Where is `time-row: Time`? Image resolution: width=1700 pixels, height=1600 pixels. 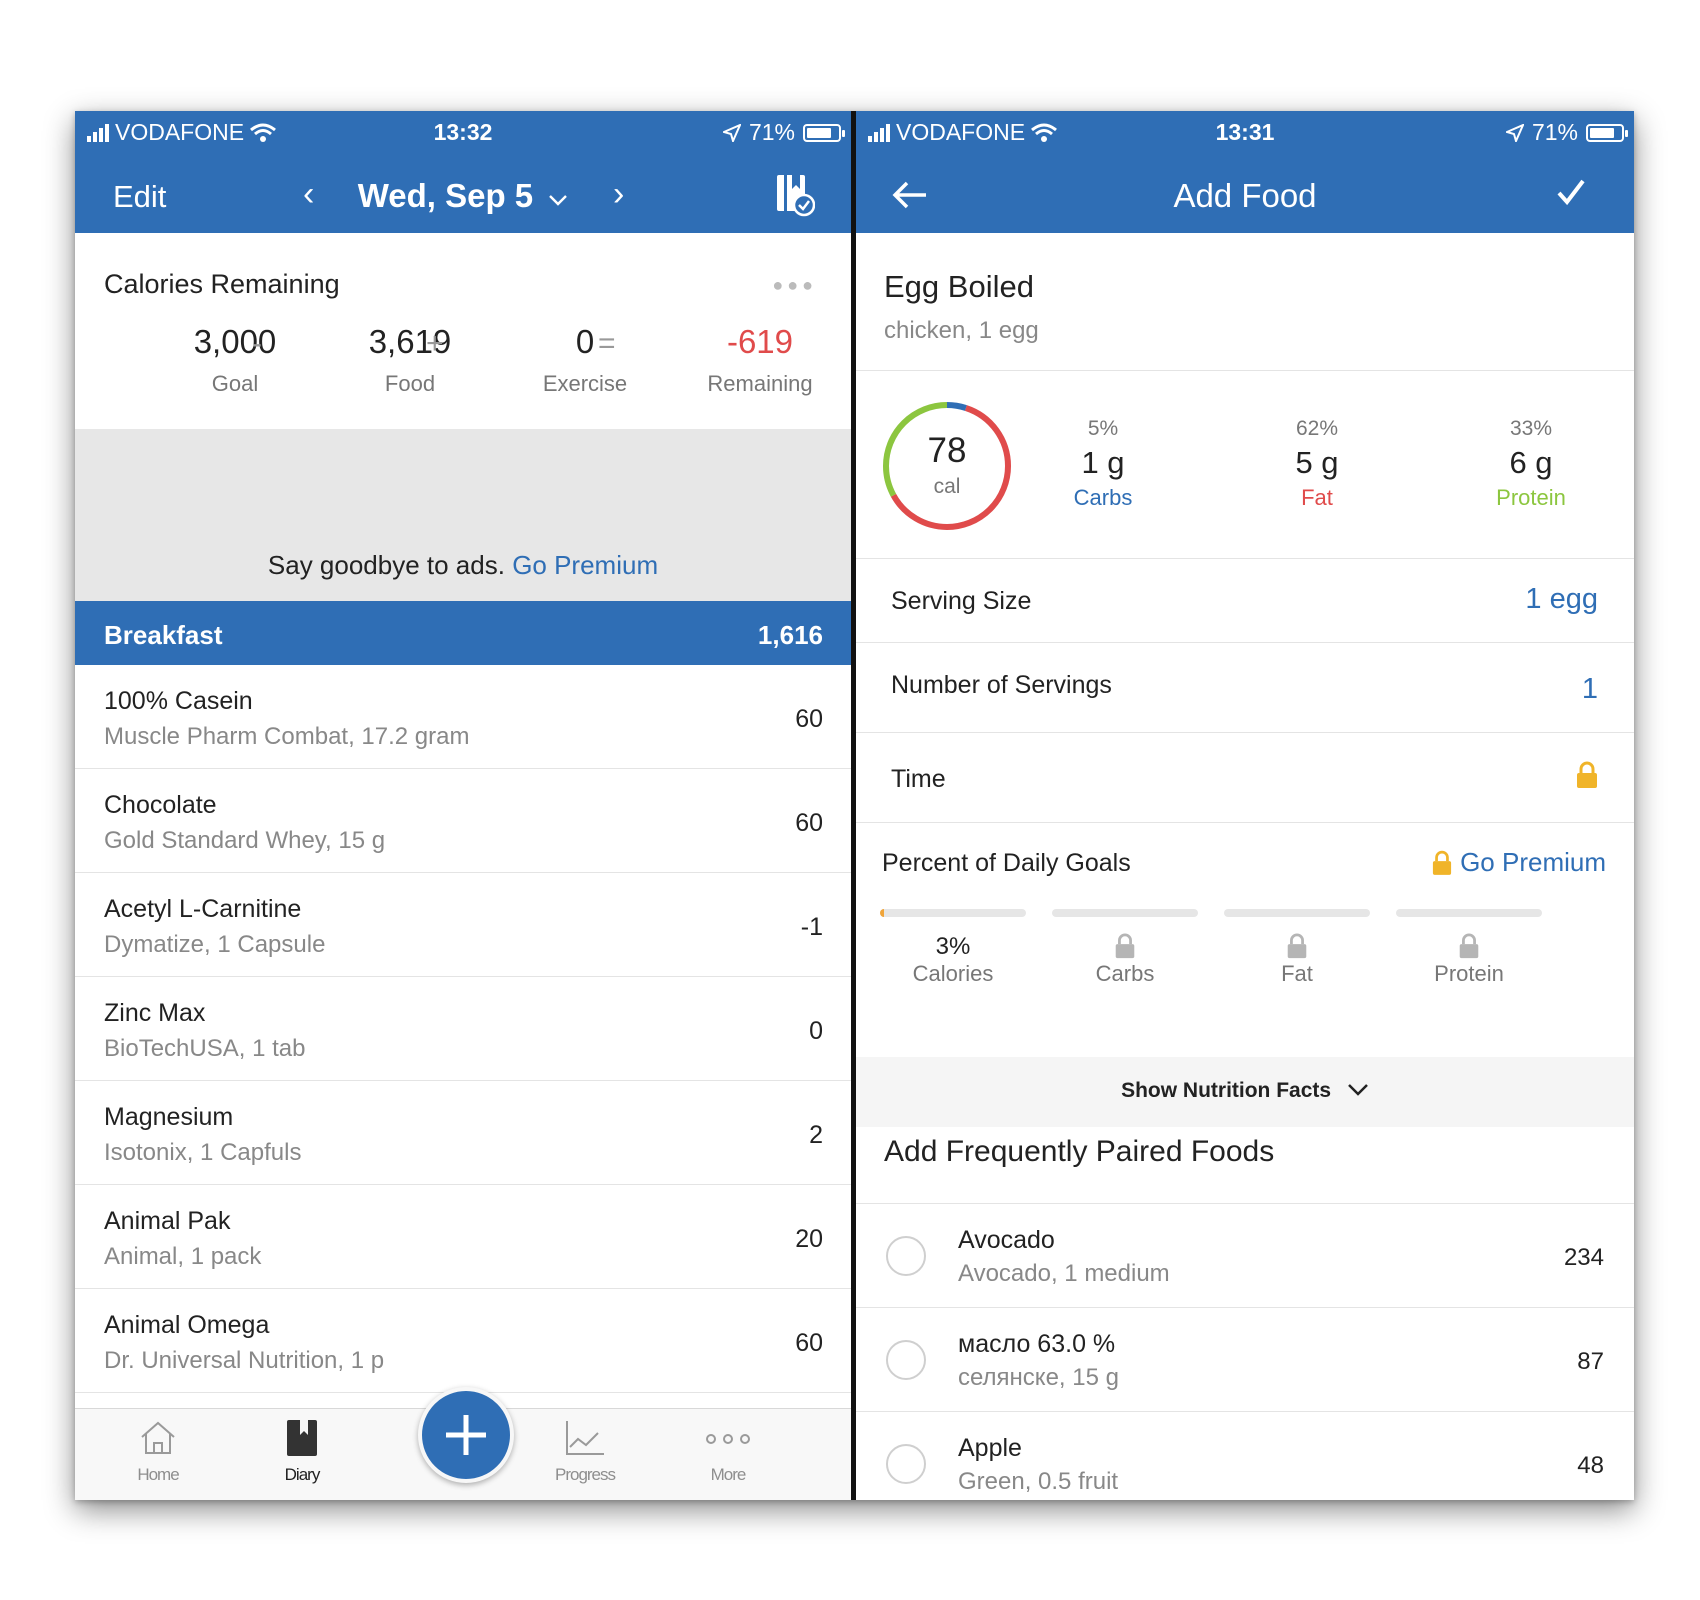 time-row: Time is located at coordinates (1245, 778).